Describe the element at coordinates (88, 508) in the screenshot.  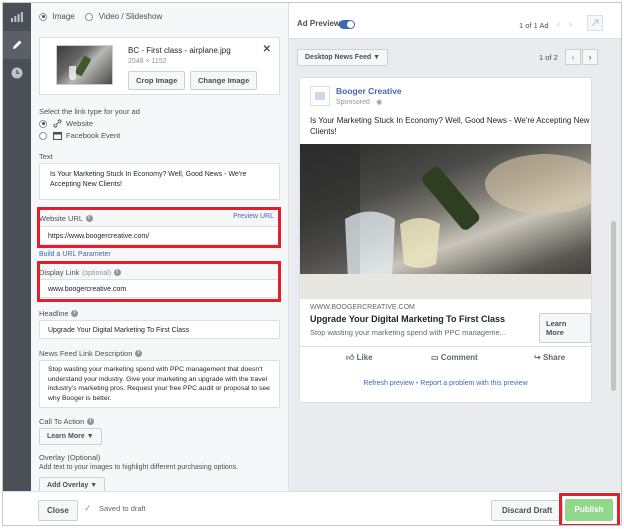
I see `check-icon: ✓` at that location.